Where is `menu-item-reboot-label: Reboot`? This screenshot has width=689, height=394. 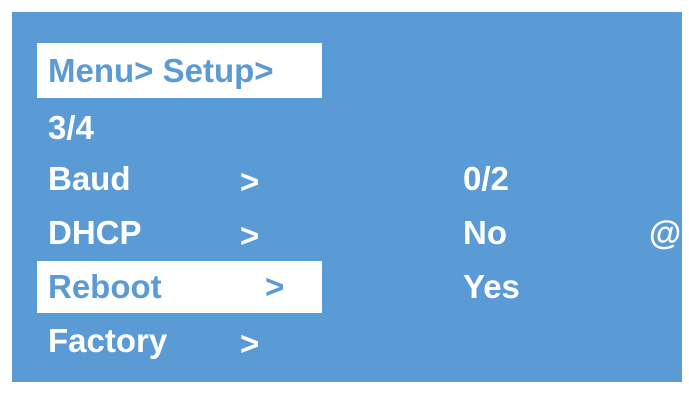 menu-item-reboot-label: Reboot is located at coordinates (105, 286).